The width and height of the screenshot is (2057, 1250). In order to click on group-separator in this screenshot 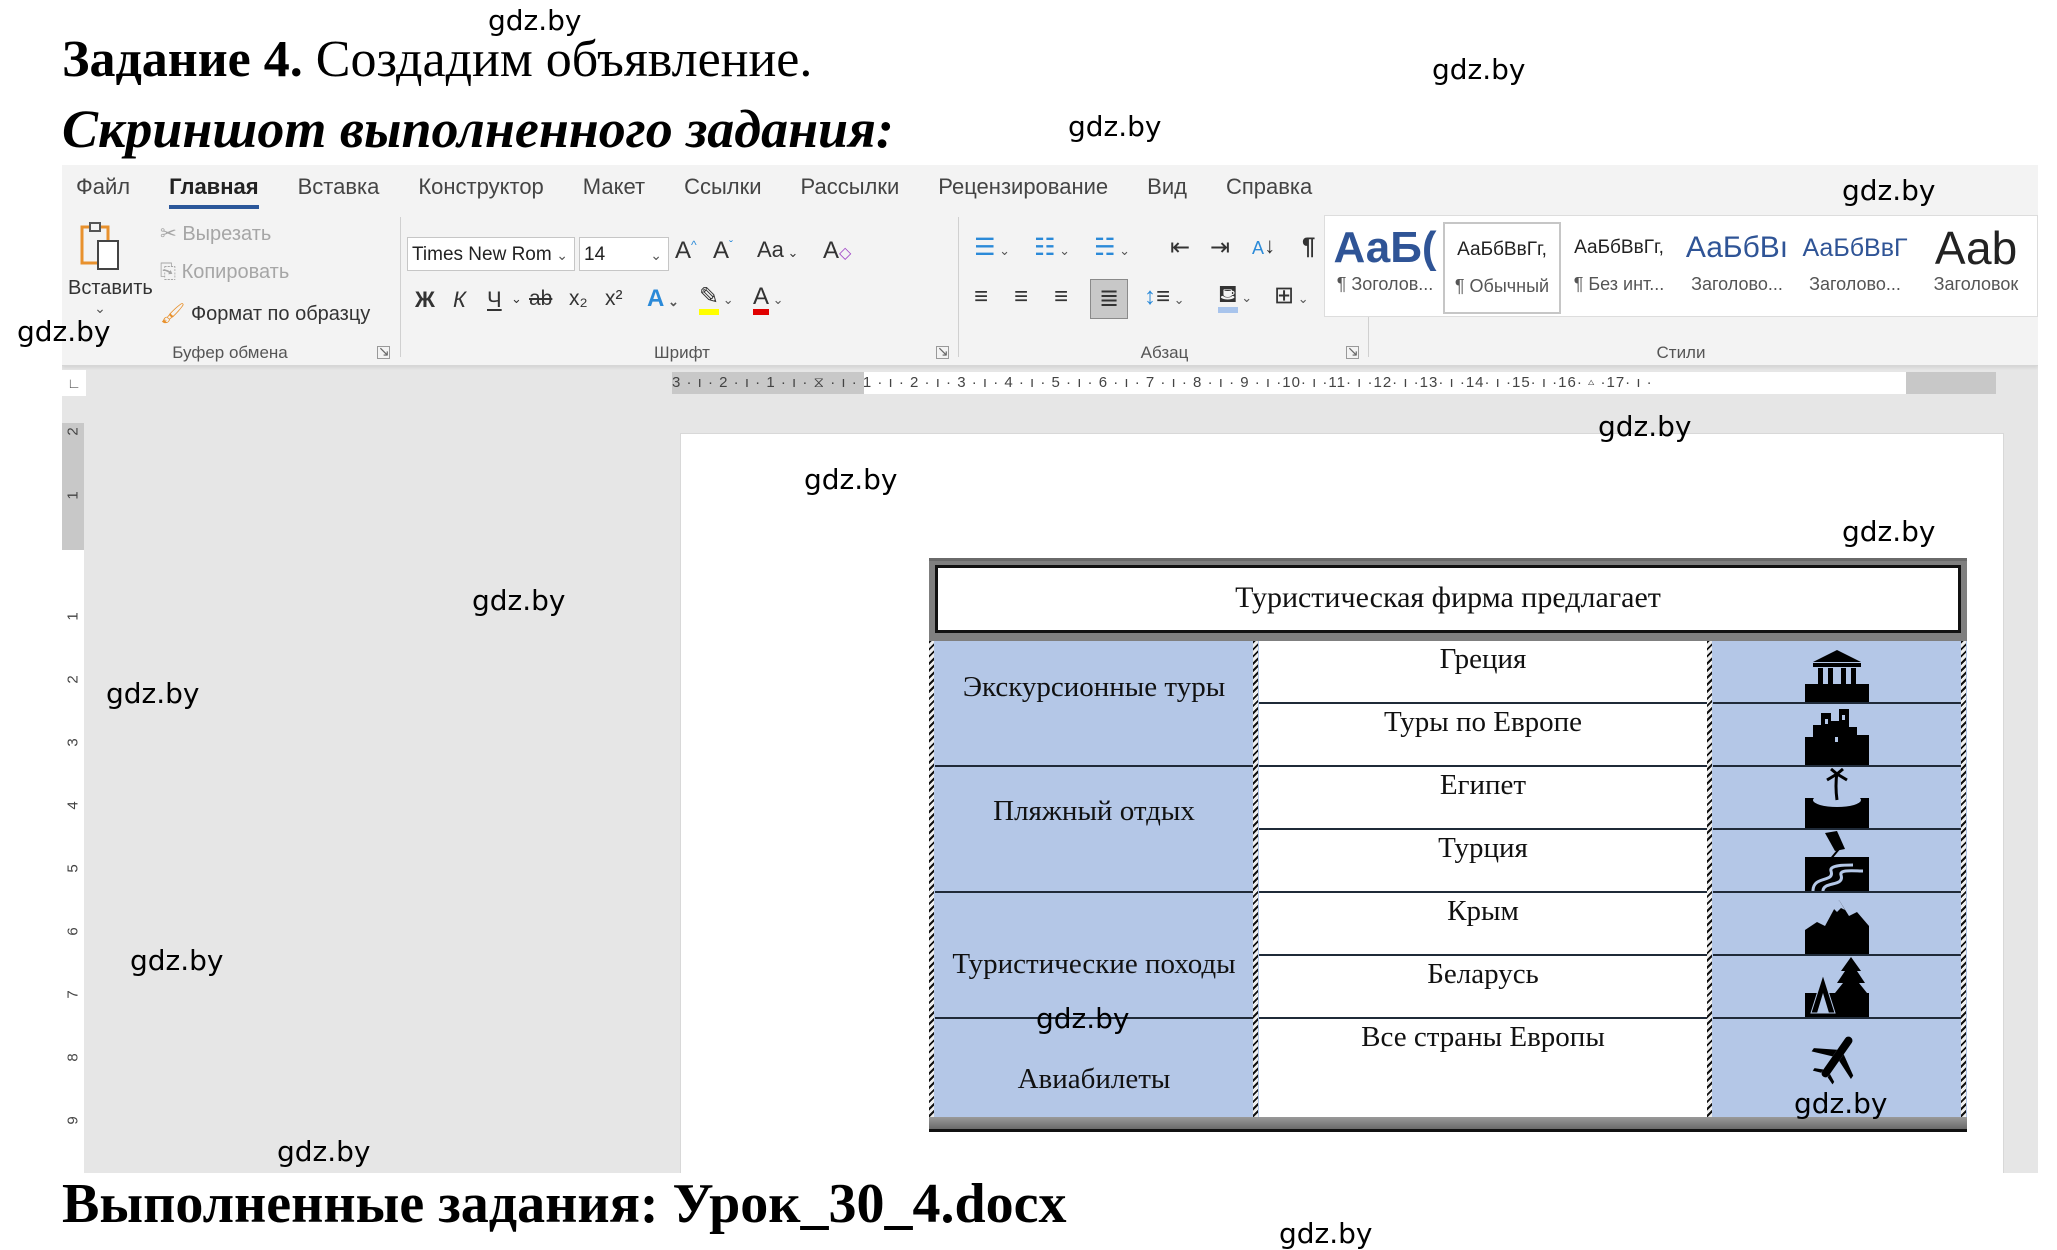, I will do `click(958, 287)`.